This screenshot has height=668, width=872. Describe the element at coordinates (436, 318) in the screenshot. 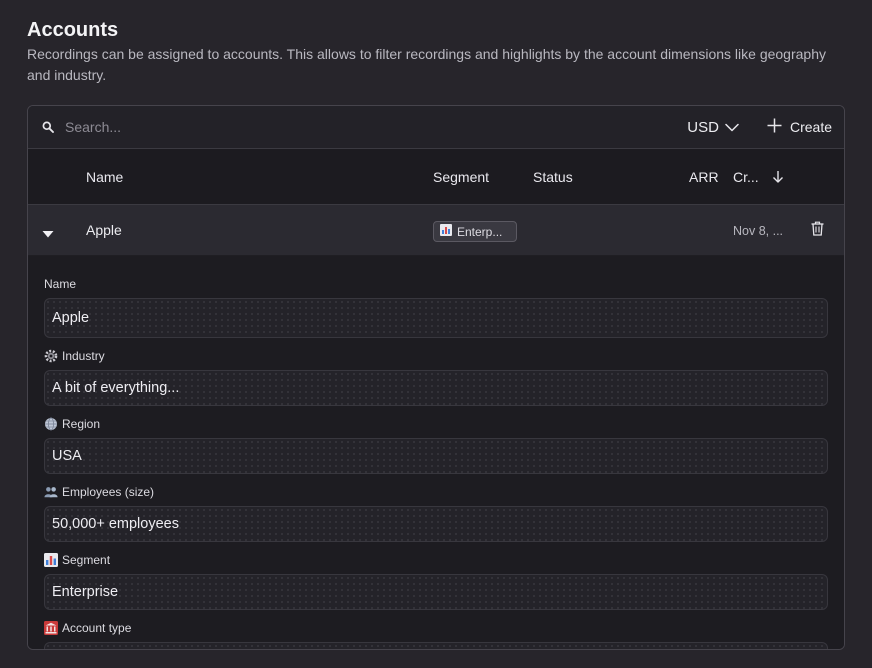

I see `name-input: Apple` at that location.